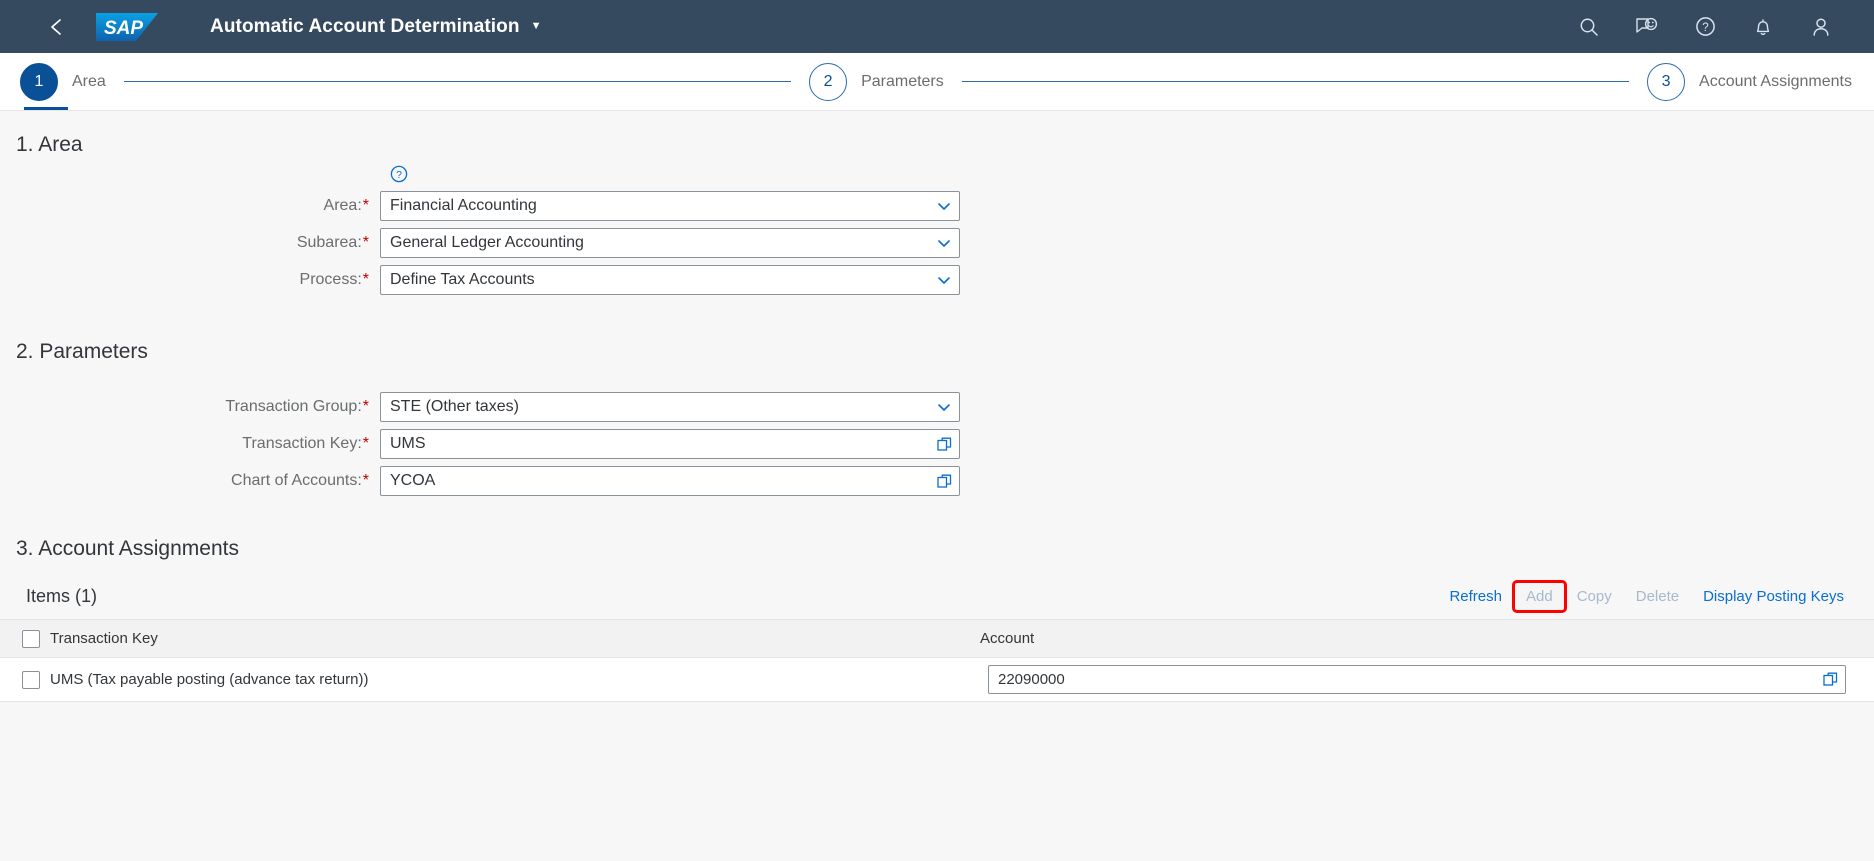 This screenshot has height=861, width=1874. I want to click on refresh-button: Refresh, so click(1475, 596).